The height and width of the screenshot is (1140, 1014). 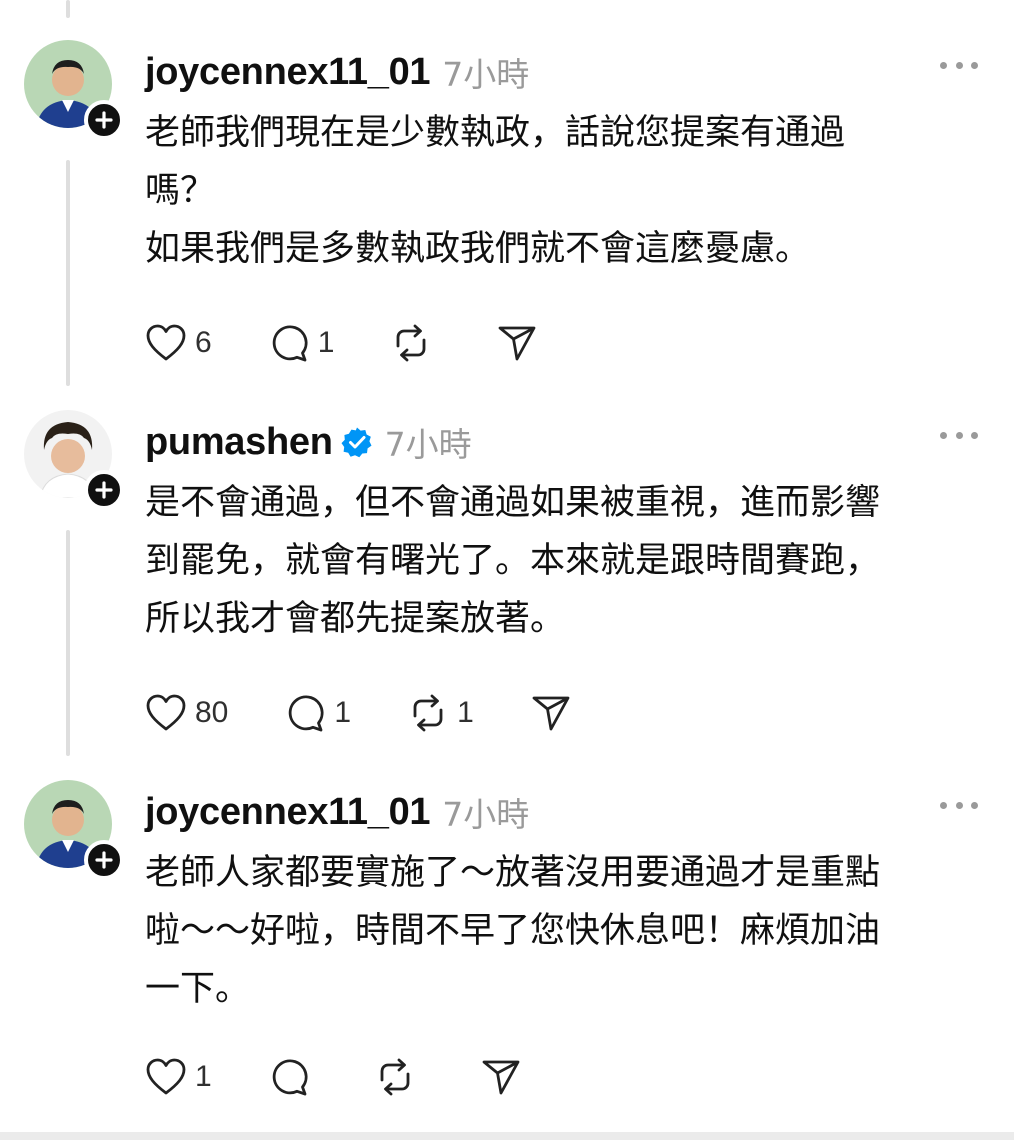 I want to click on like-button: 1, so click(x=178, y=1077).